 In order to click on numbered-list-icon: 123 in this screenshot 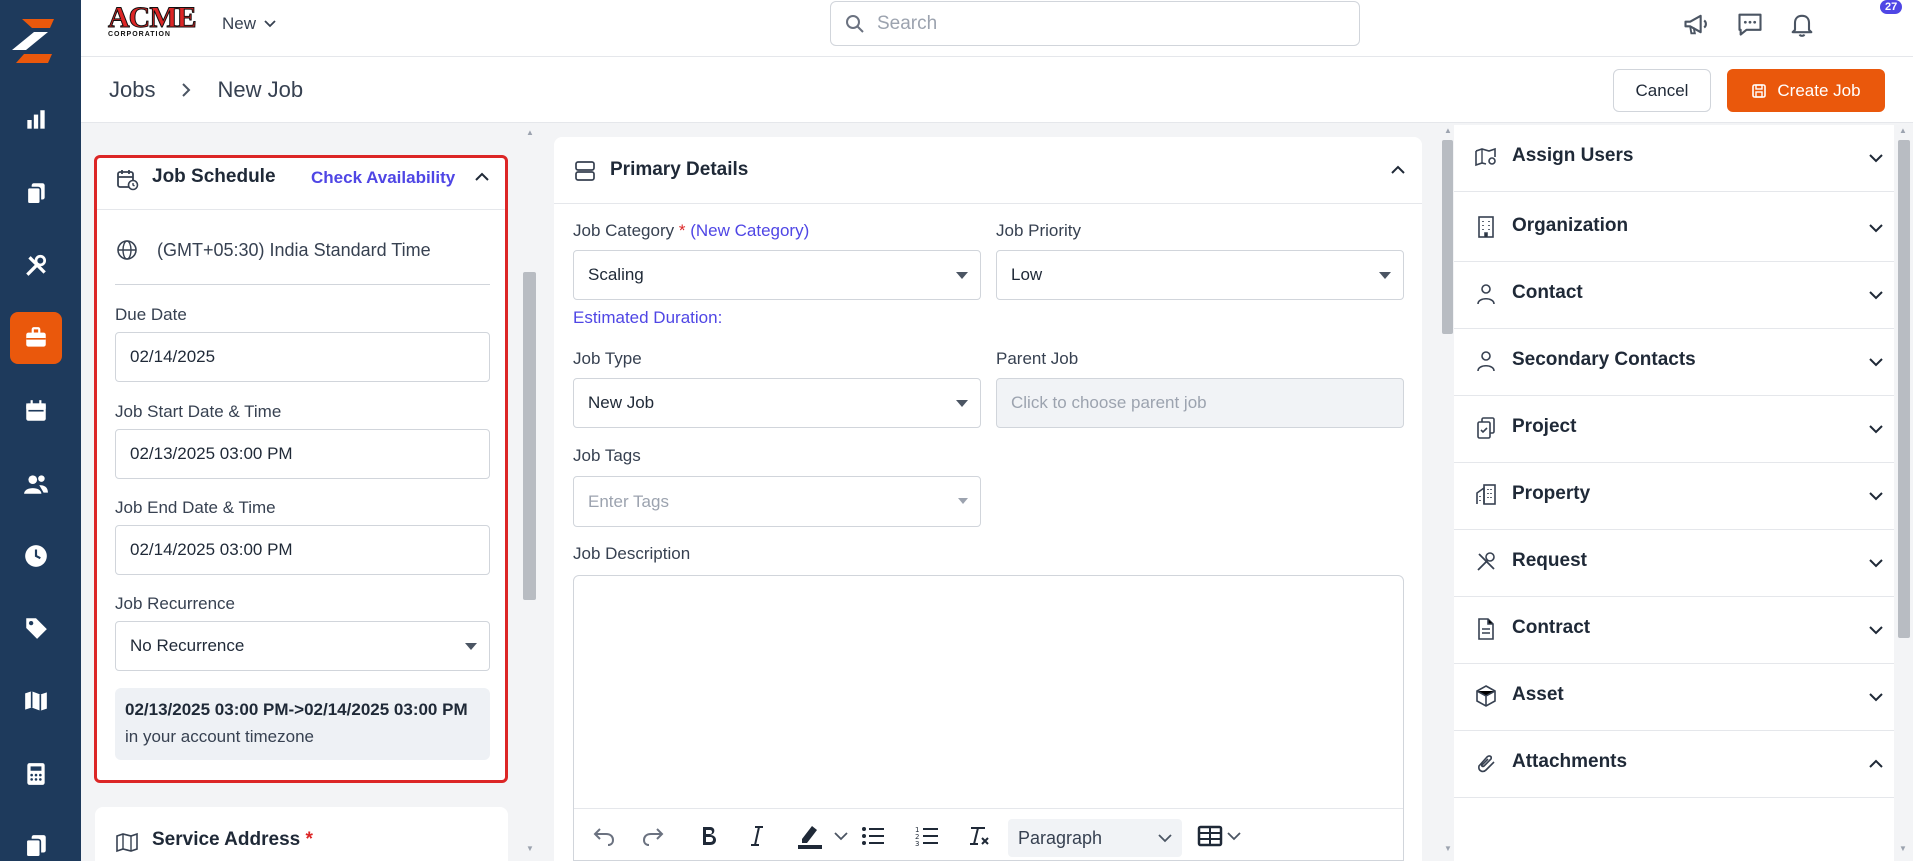, I will do `click(926, 836)`.